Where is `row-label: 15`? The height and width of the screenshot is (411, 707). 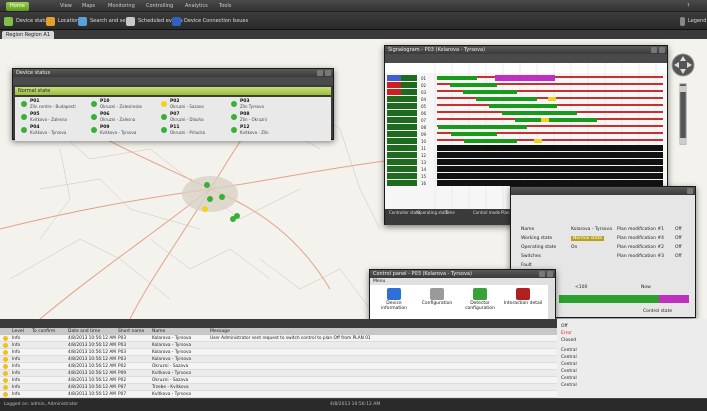
row-label: 15 is located at coordinates (424, 176).